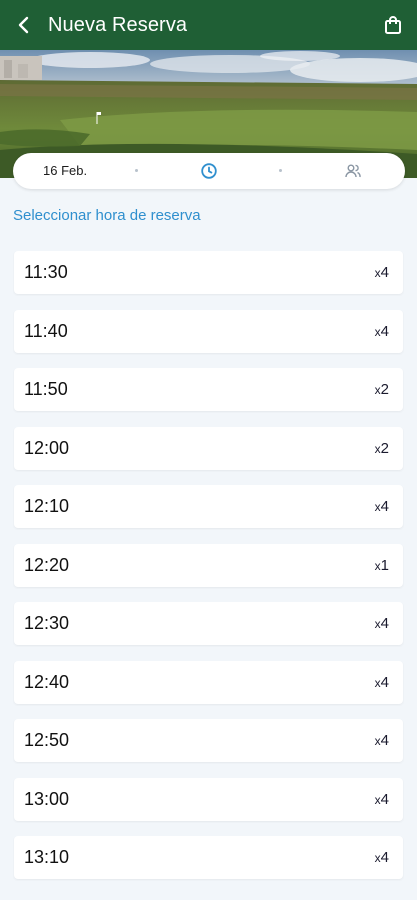 The image size is (417, 900). Describe the element at coordinates (353, 171) in the screenshot. I see `users-icon` at that location.